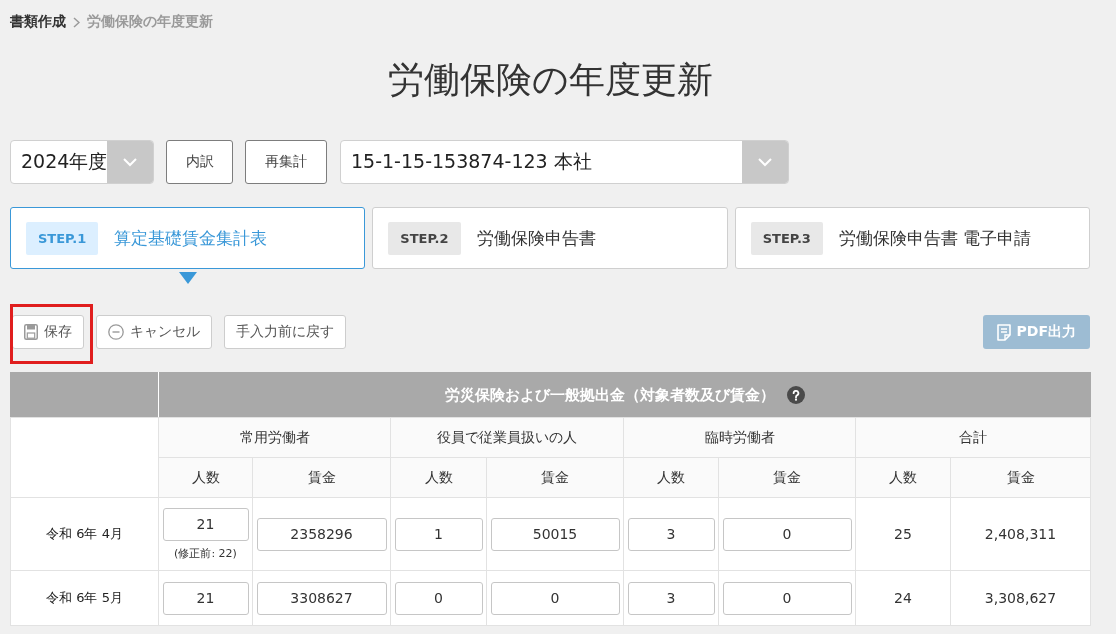 This screenshot has height=634, width=1116. Describe the element at coordinates (62, 238) in the screenshot. I see `step-badge: STEP.1` at that location.